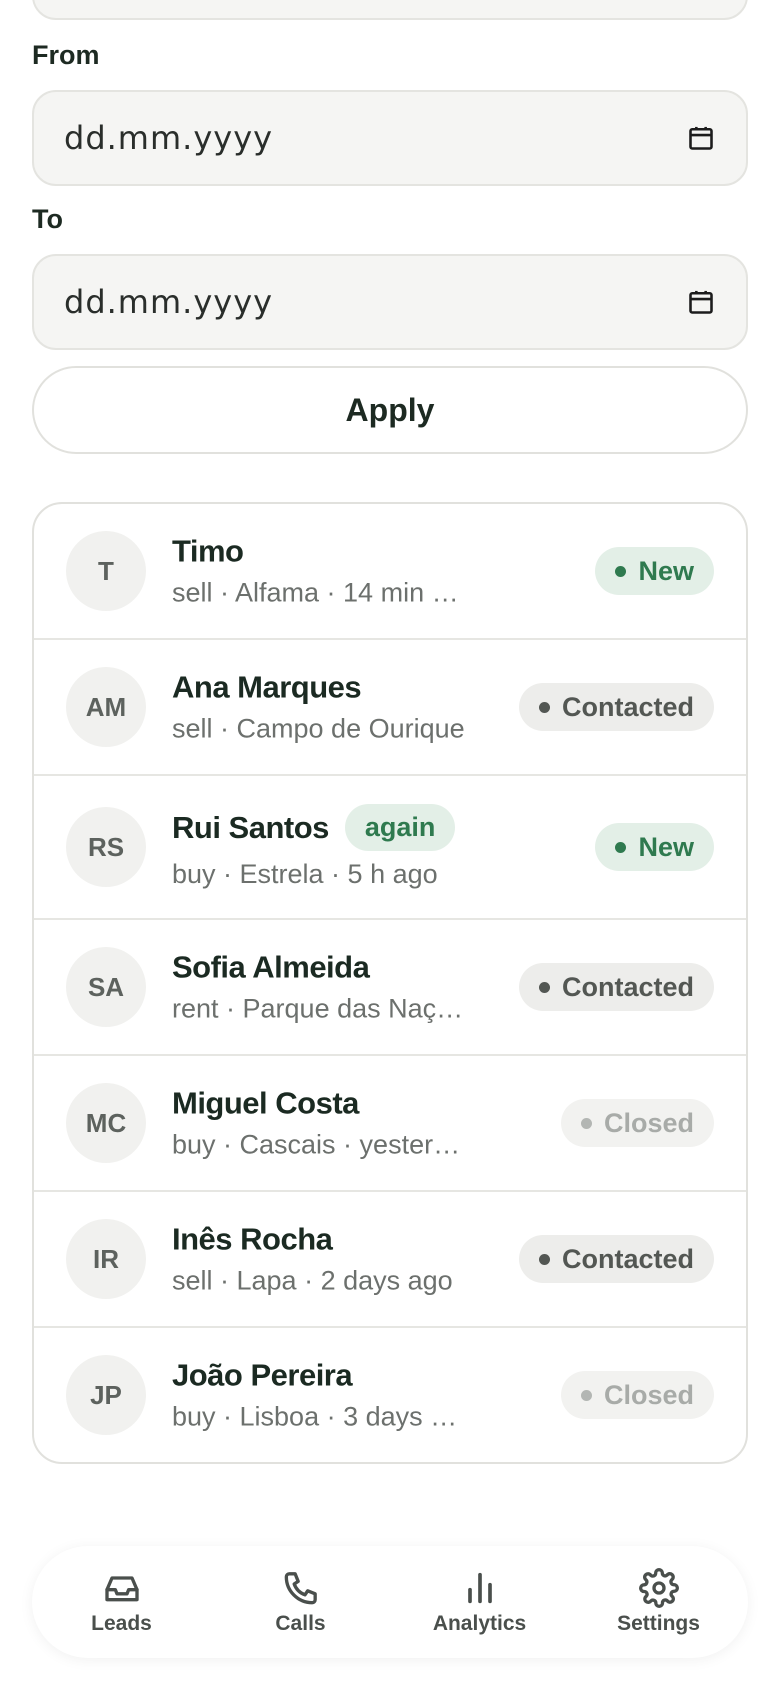 The image size is (780, 1688). Describe the element at coordinates (265, 1103) in the screenshot. I see `lead-name: Miguel Costa` at that location.